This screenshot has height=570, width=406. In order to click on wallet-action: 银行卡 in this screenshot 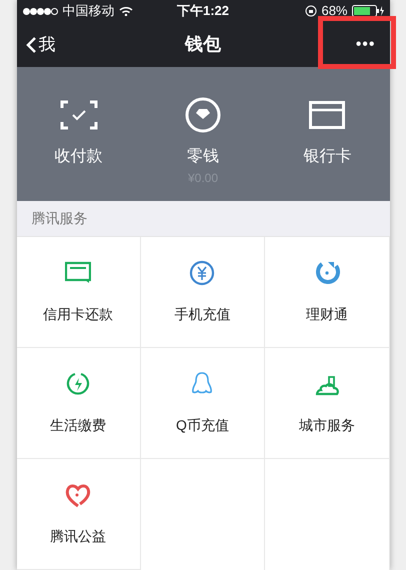, I will do `click(327, 148)`.